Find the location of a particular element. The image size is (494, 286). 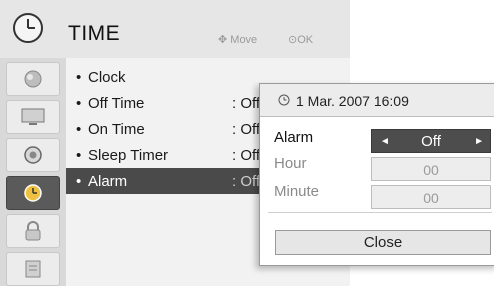

tab-time is located at coordinates (33, 193).